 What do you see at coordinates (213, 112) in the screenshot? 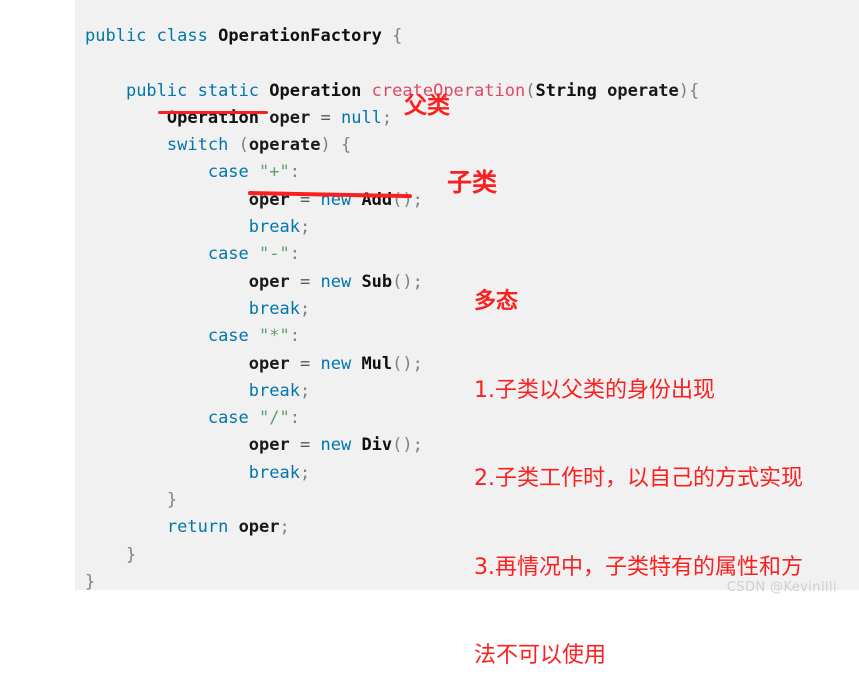
I see `annotation-underline-operation` at bounding box center [213, 112].